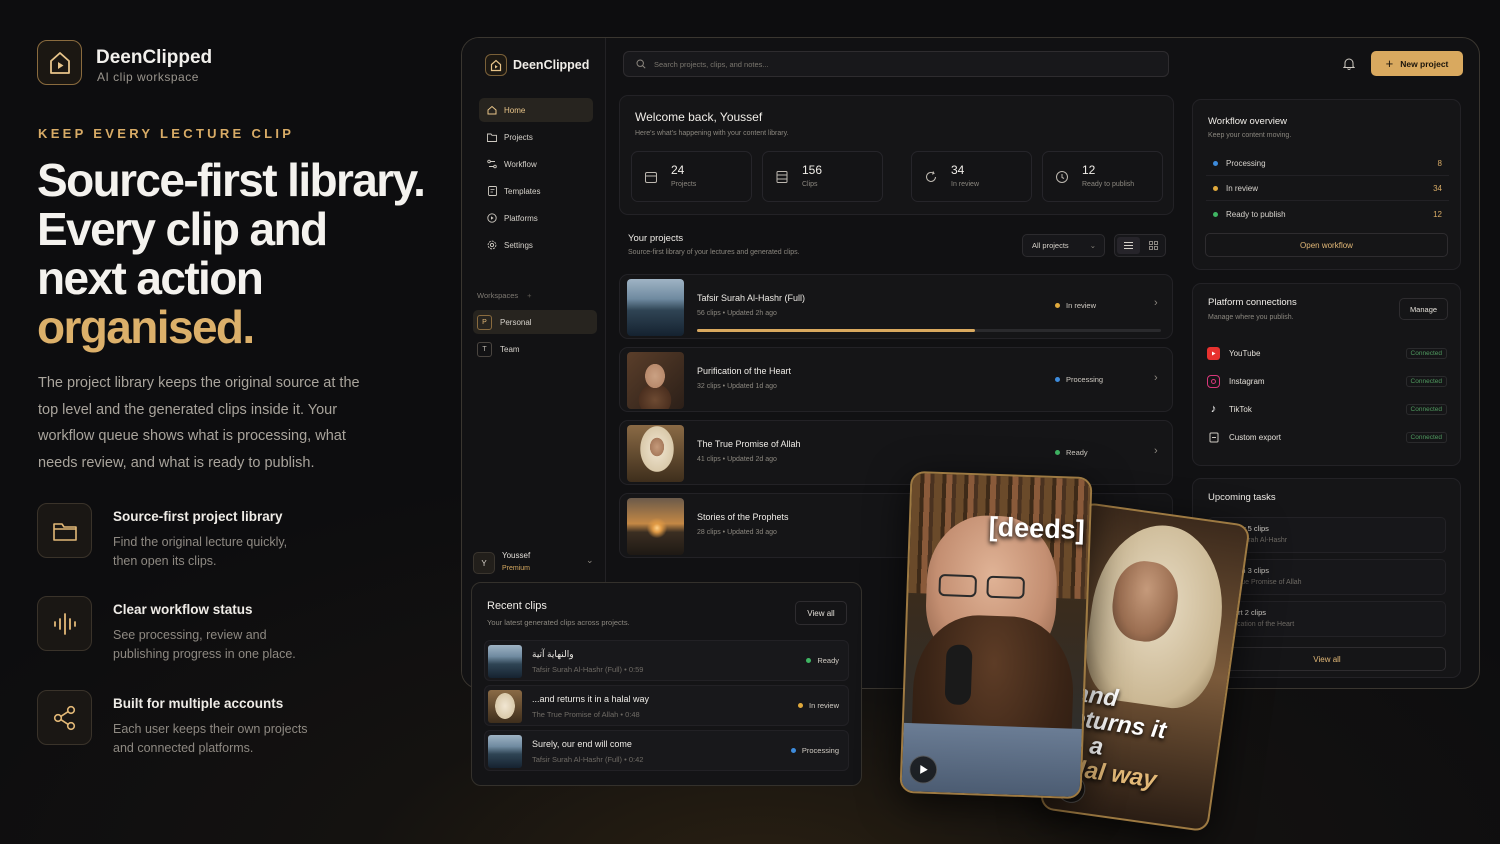 Image resolution: width=1500 pixels, height=844 pixels. What do you see at coordinates (536, 137) in the screenshot?
I see `sidebar-item-projects: Projects` at bounding box center [536, 137].